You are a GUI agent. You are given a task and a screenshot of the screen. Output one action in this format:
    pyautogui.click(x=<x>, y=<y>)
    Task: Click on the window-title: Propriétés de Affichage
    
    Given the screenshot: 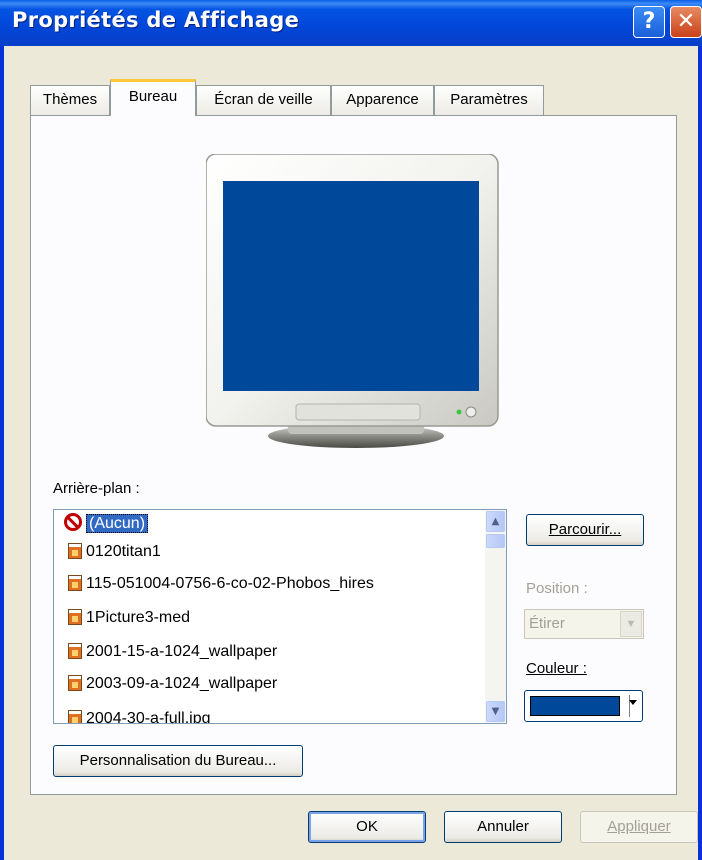 What is the action you would take?
    pyautogui.click(x=156, y=20)
    